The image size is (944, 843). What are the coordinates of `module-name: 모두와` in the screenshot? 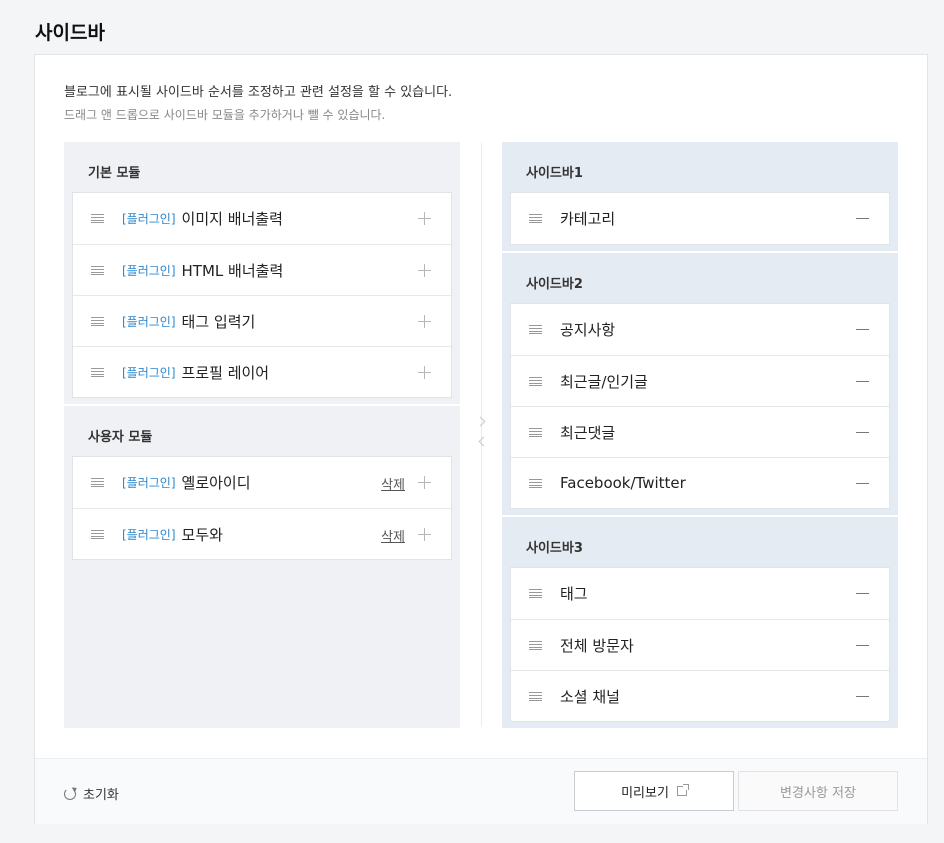 It's located at (202, 534).